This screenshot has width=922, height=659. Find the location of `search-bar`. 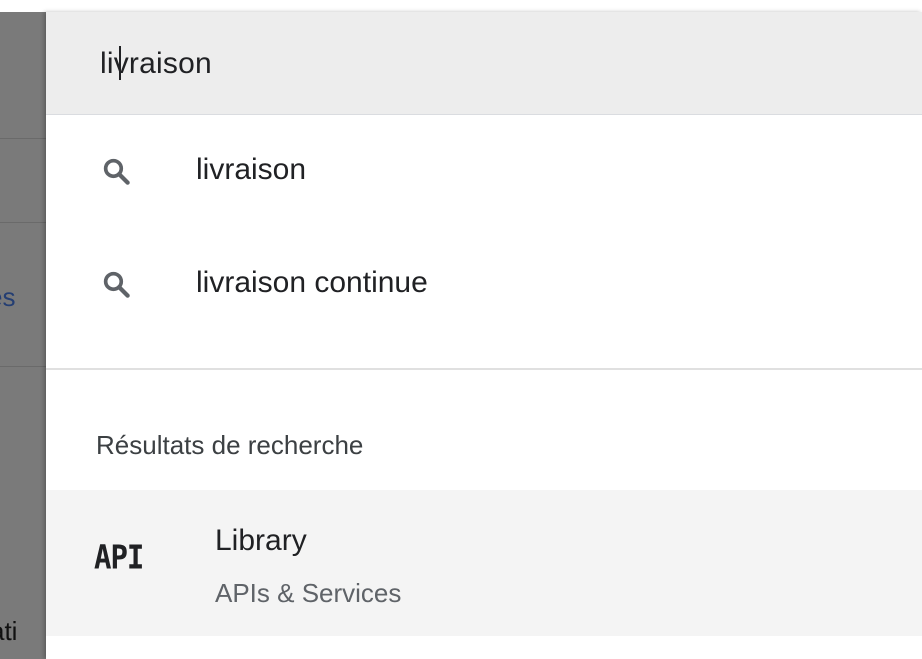

search-bar is located at coordinates (484, 63).